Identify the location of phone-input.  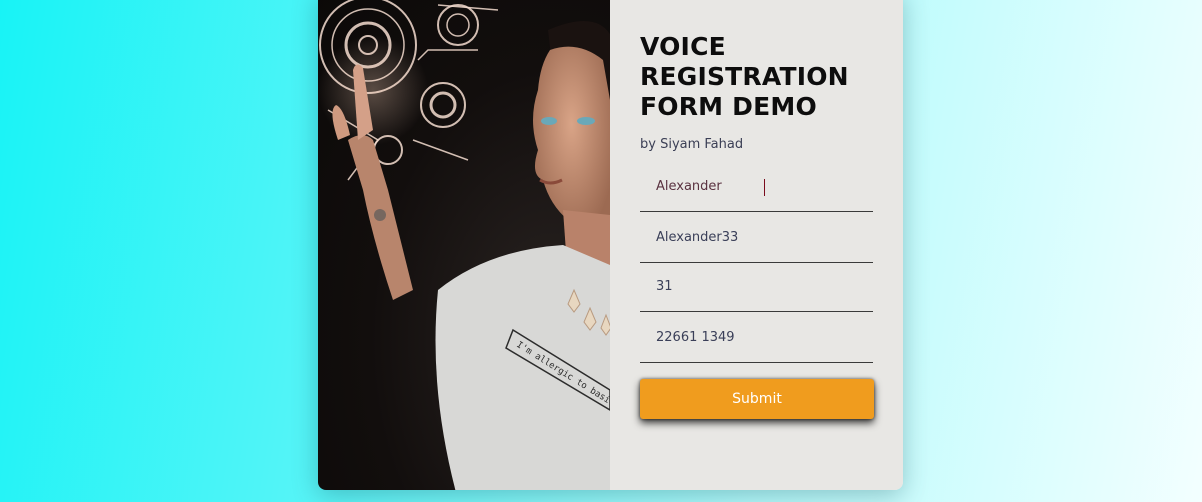
(756, 337).